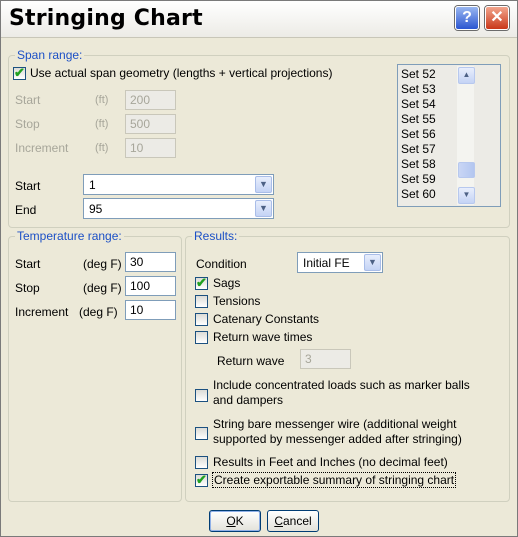 The height and width of the screenshot is (537, 518). I want to click on close-button: ✕, so click(497, 18).